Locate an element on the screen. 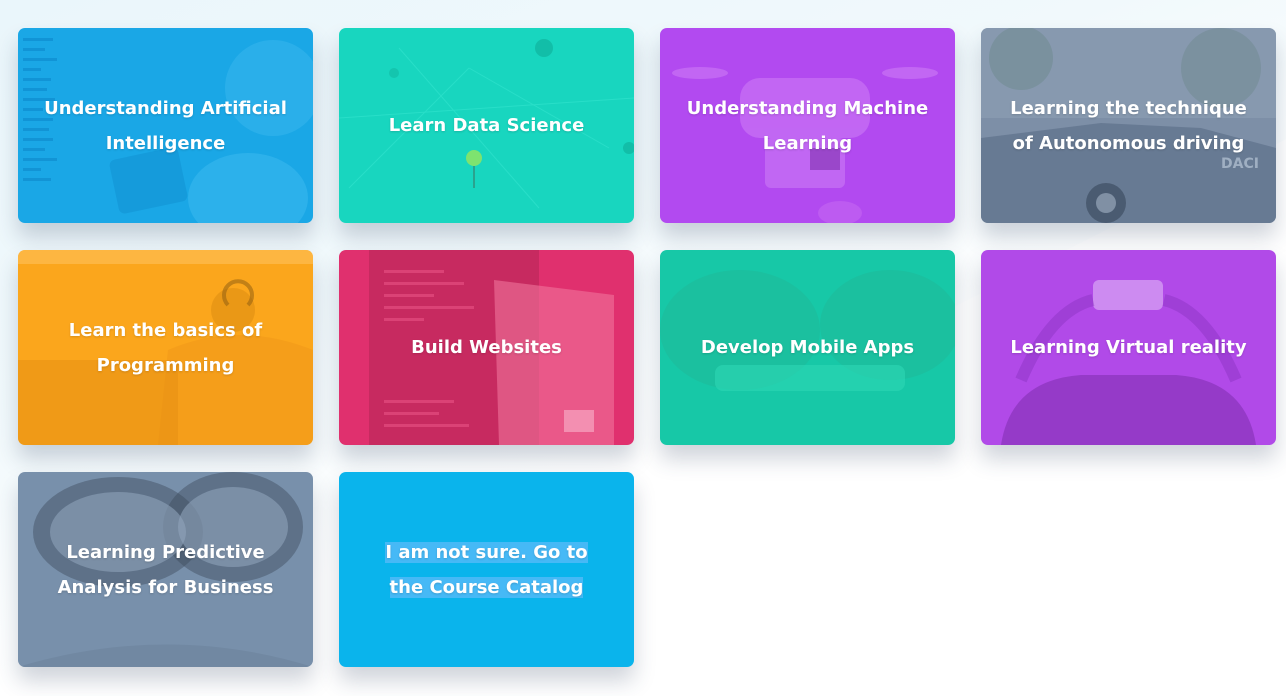 This screenshot has height=696, width=1286. course-label: Learn Data Science is located at coordinates (486, 125).